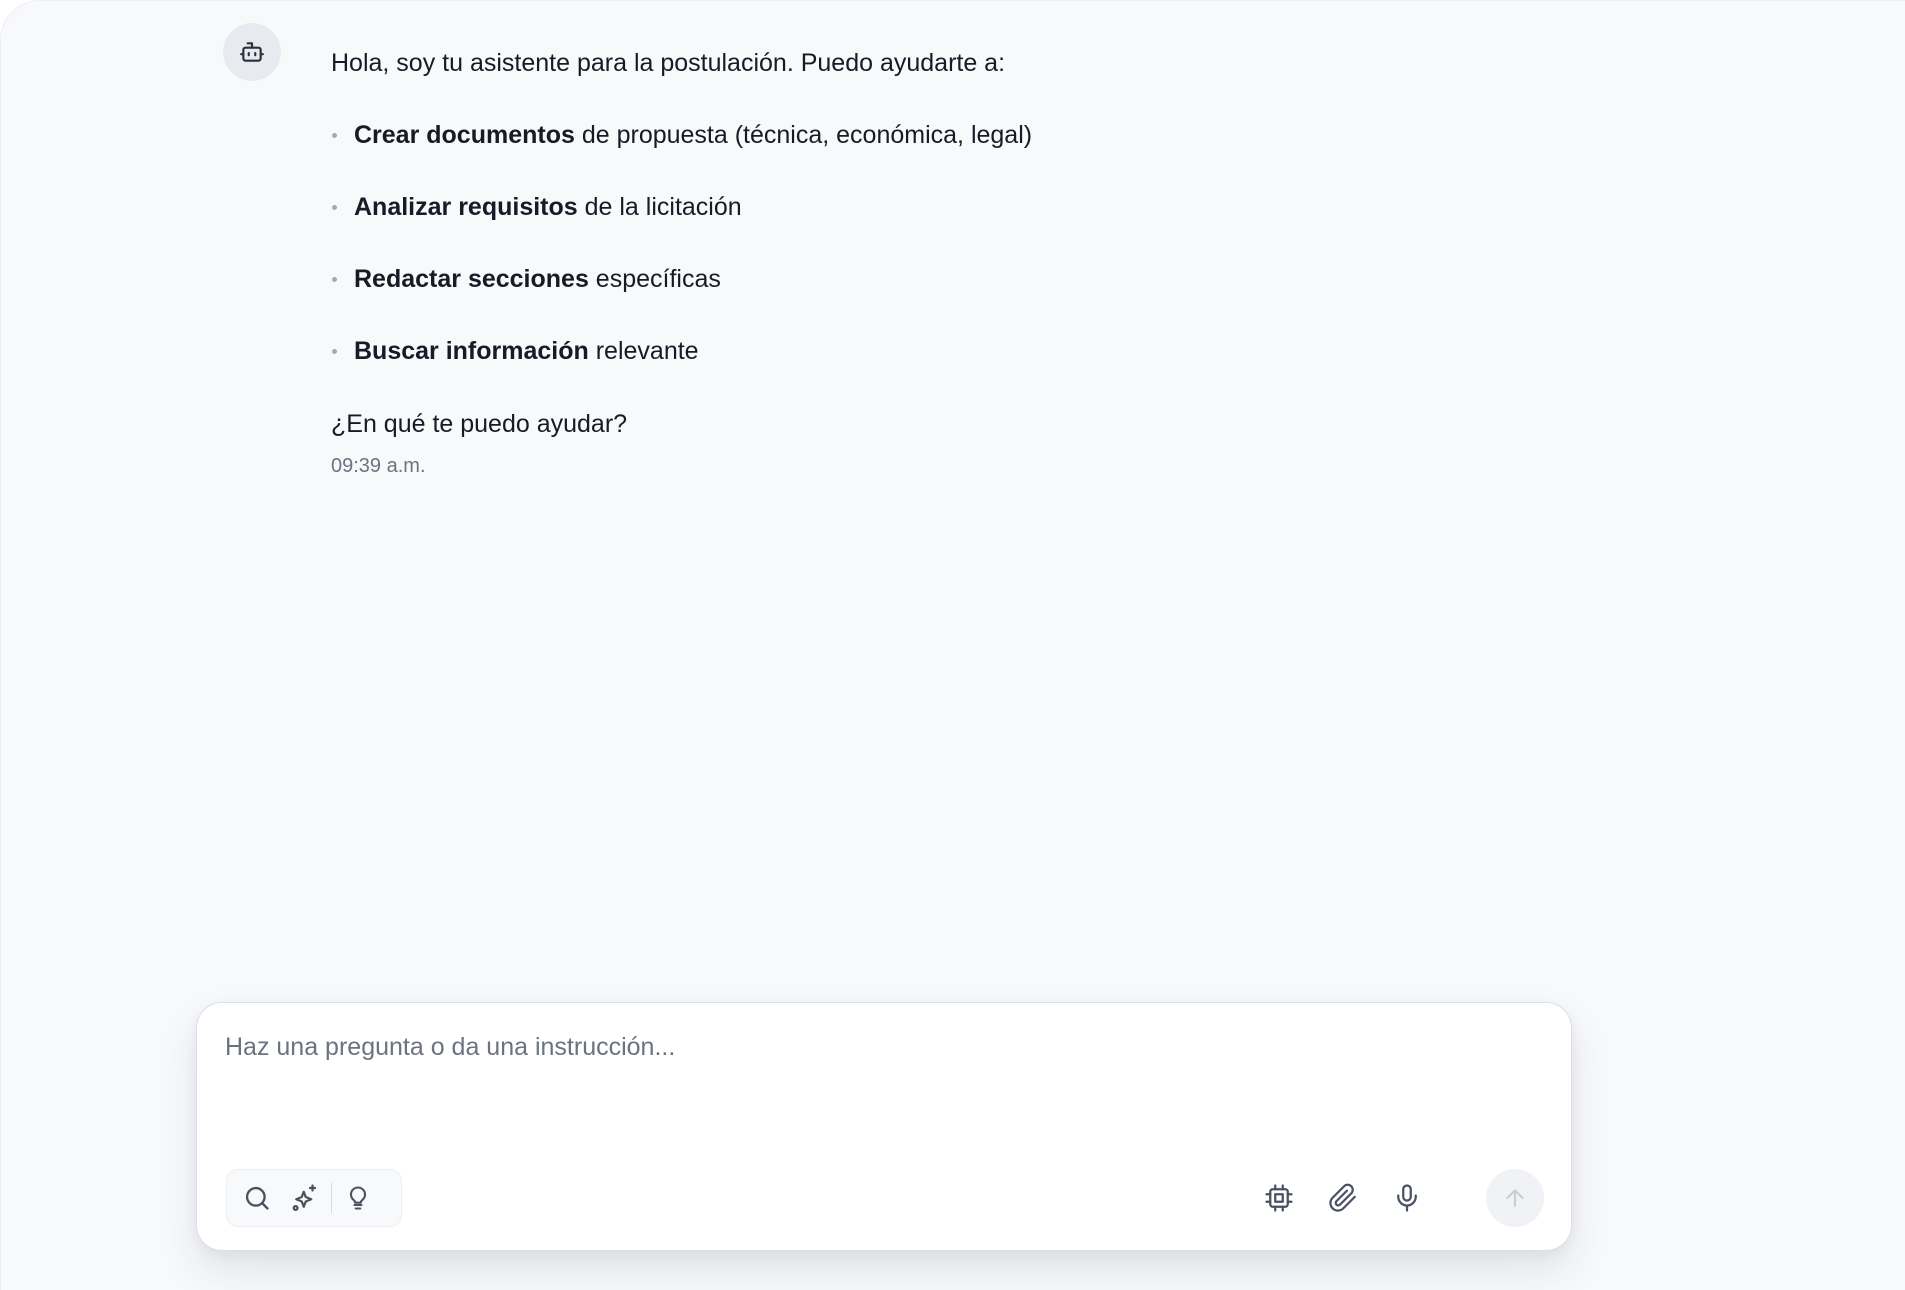 Image resolution: width=1905 pixels, height=1290 pixels. What do you see at coordinates (659, 207) in the screenshot?
I see `capability-text: de la licitación` at bounding box center [659, 207].